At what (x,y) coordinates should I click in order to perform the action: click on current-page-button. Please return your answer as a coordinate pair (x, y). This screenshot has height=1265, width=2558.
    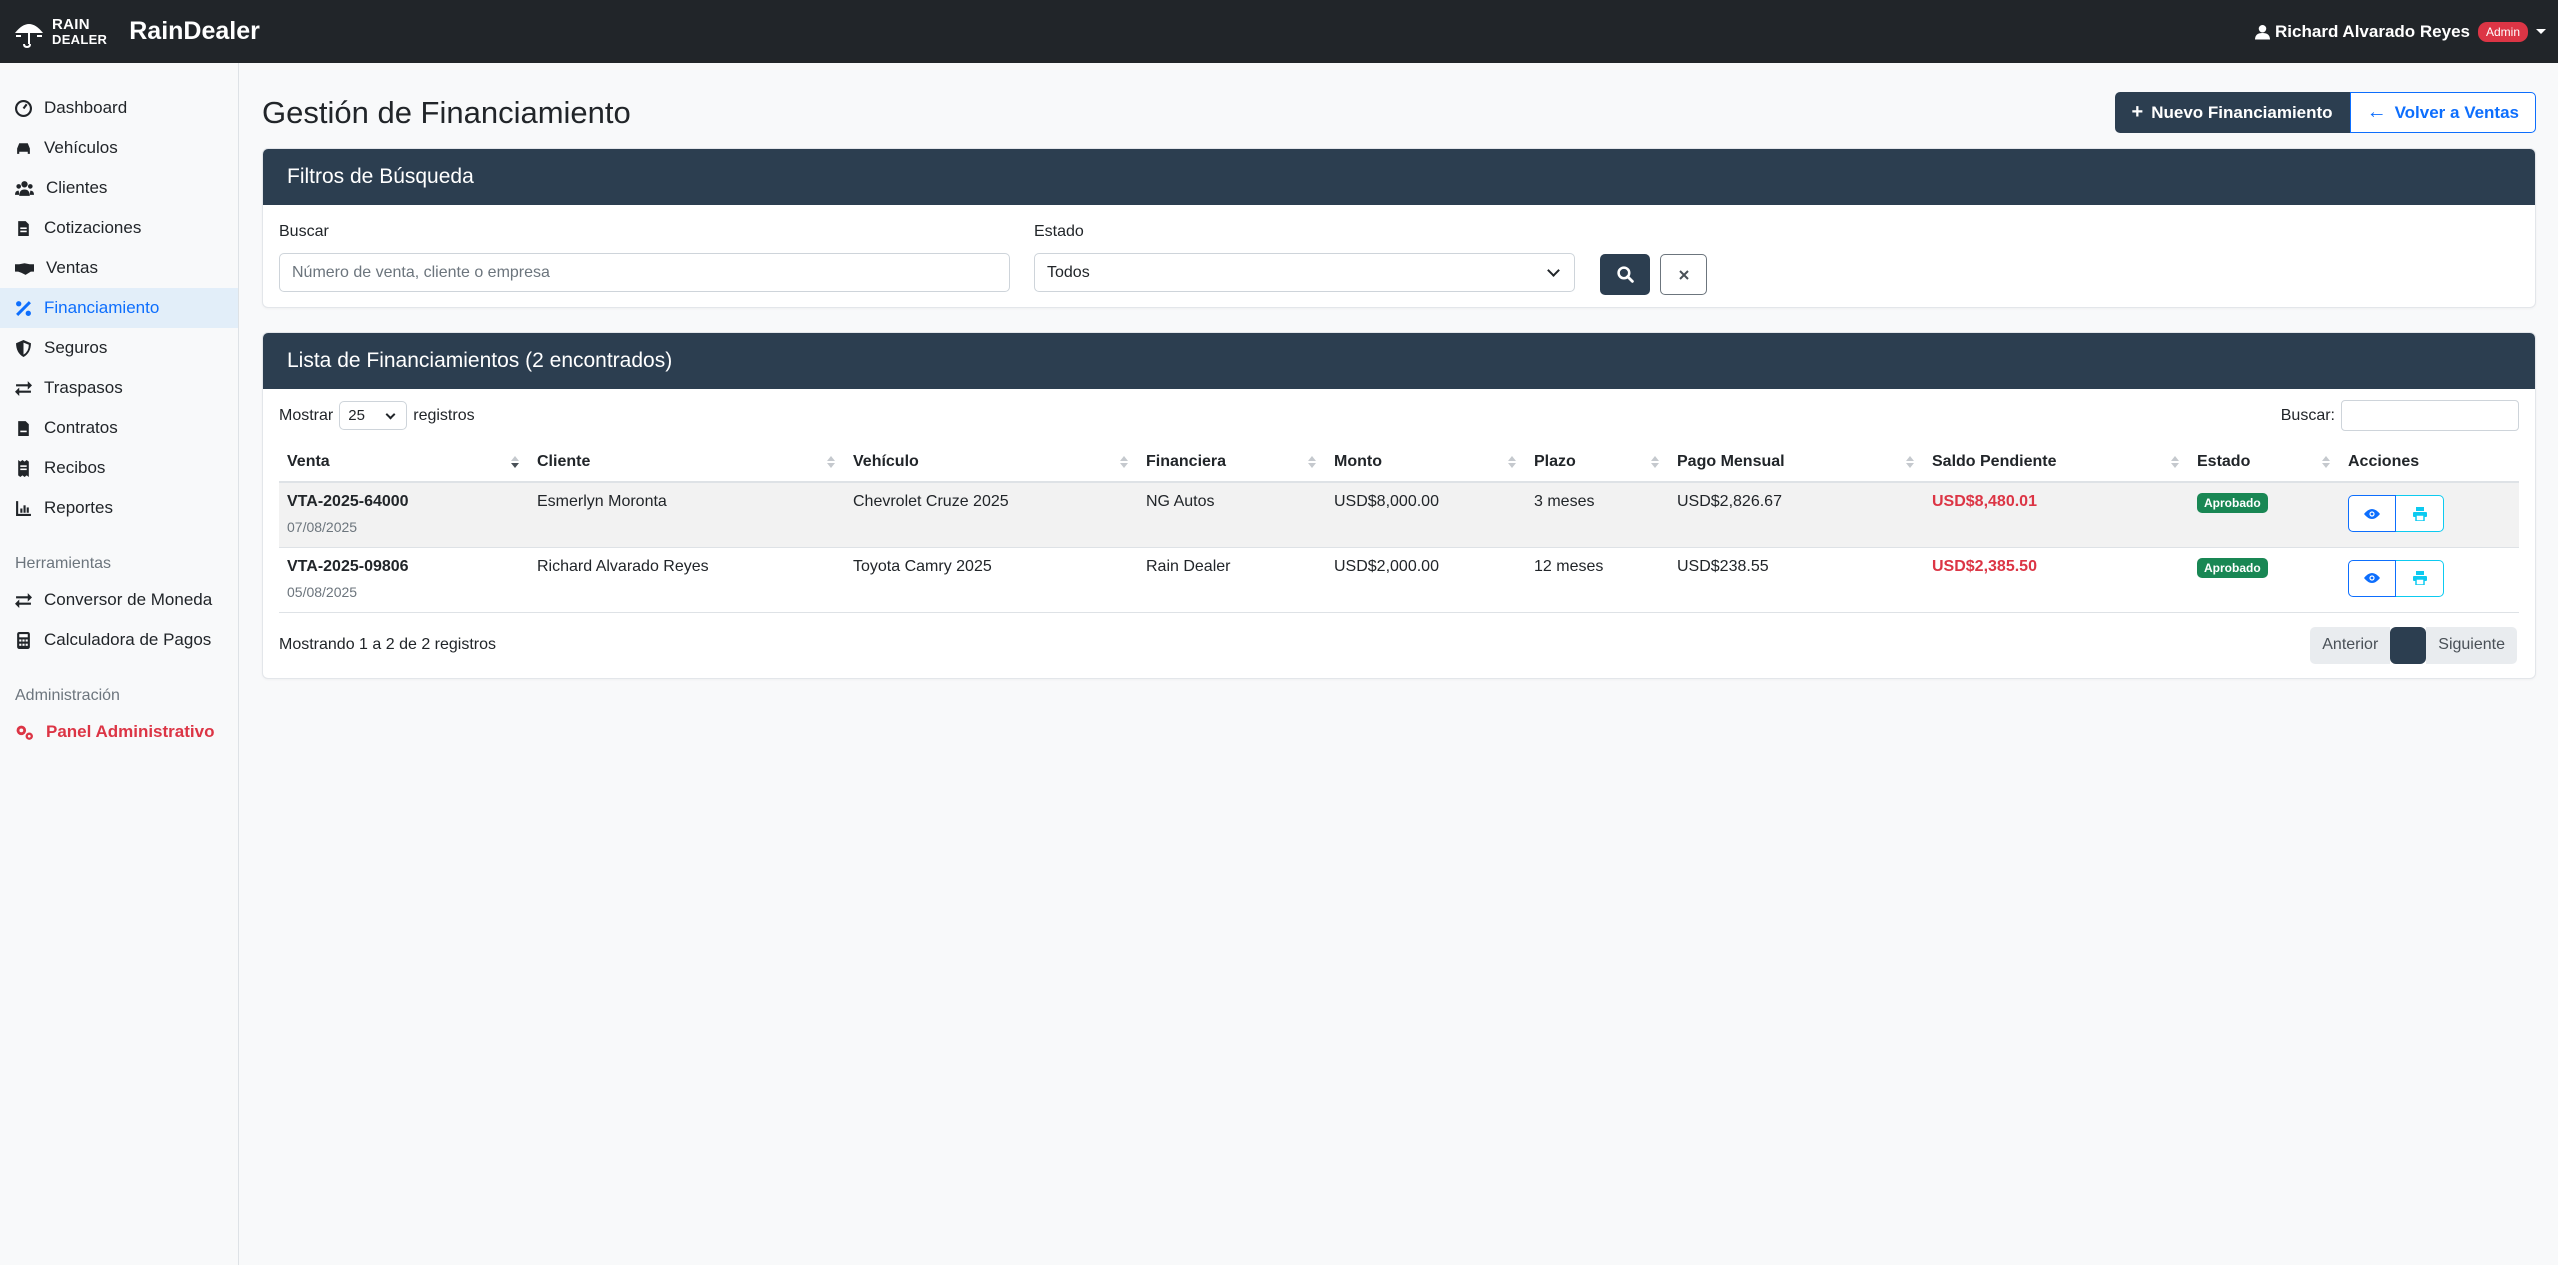
    Looking at the image, I should click on (2408, 645).